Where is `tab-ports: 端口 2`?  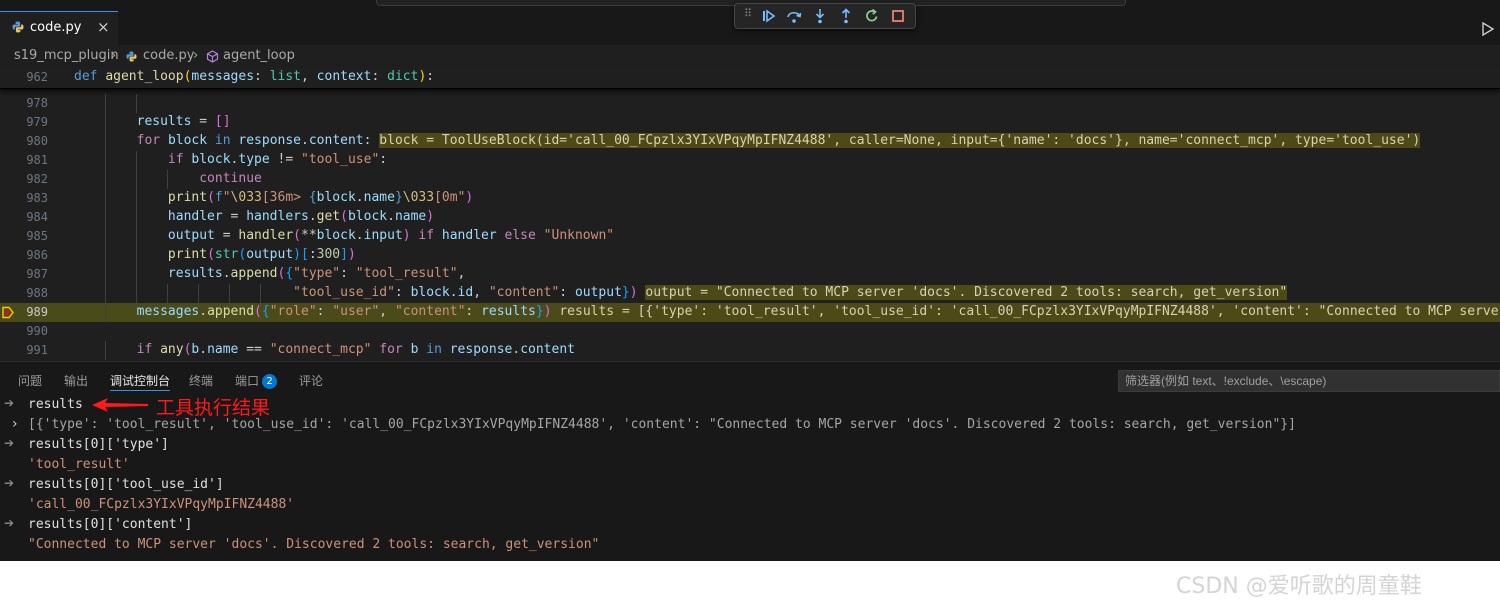 tab-ports: 端口 2 is located at coordinates (256, 380).